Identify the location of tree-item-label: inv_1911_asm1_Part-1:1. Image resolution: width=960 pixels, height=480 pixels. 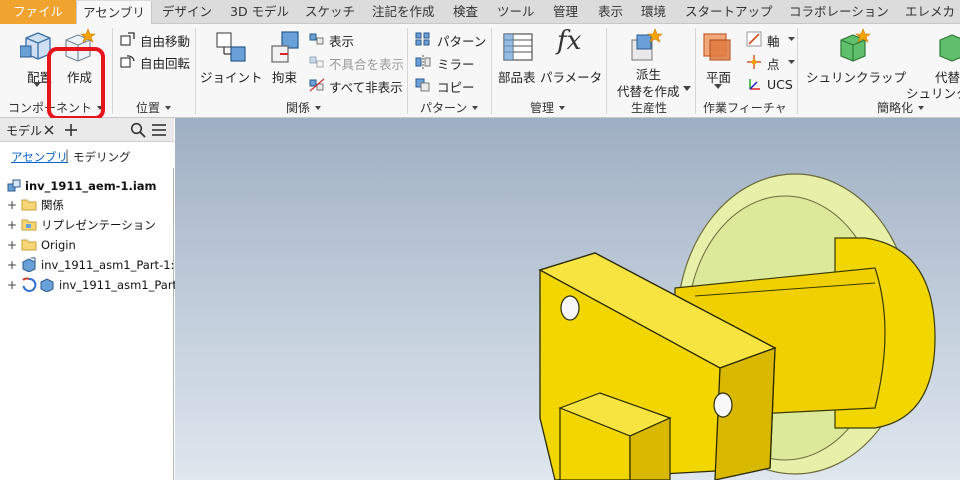
(111, 265).